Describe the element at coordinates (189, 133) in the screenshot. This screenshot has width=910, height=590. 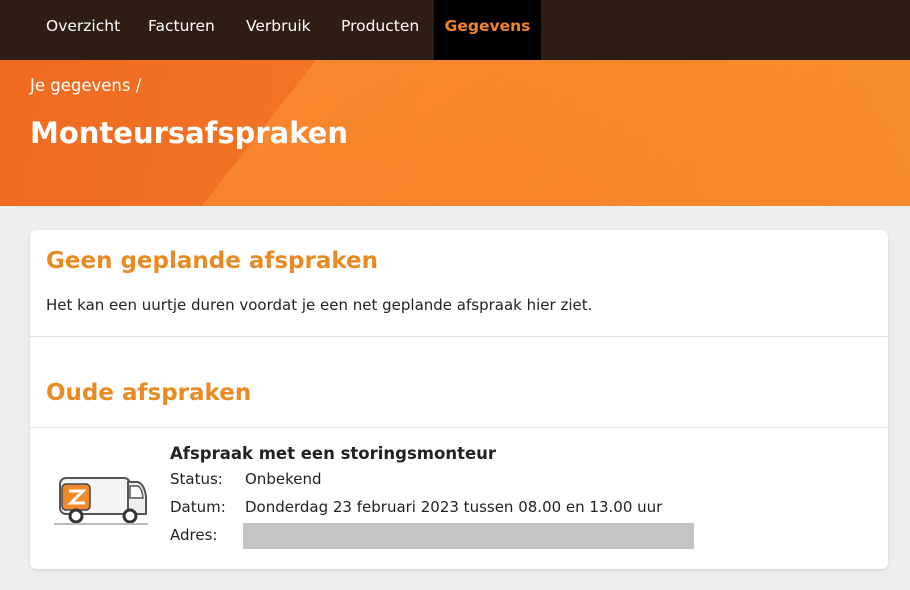
I see `page-title: Monteursafspraken` at that location.